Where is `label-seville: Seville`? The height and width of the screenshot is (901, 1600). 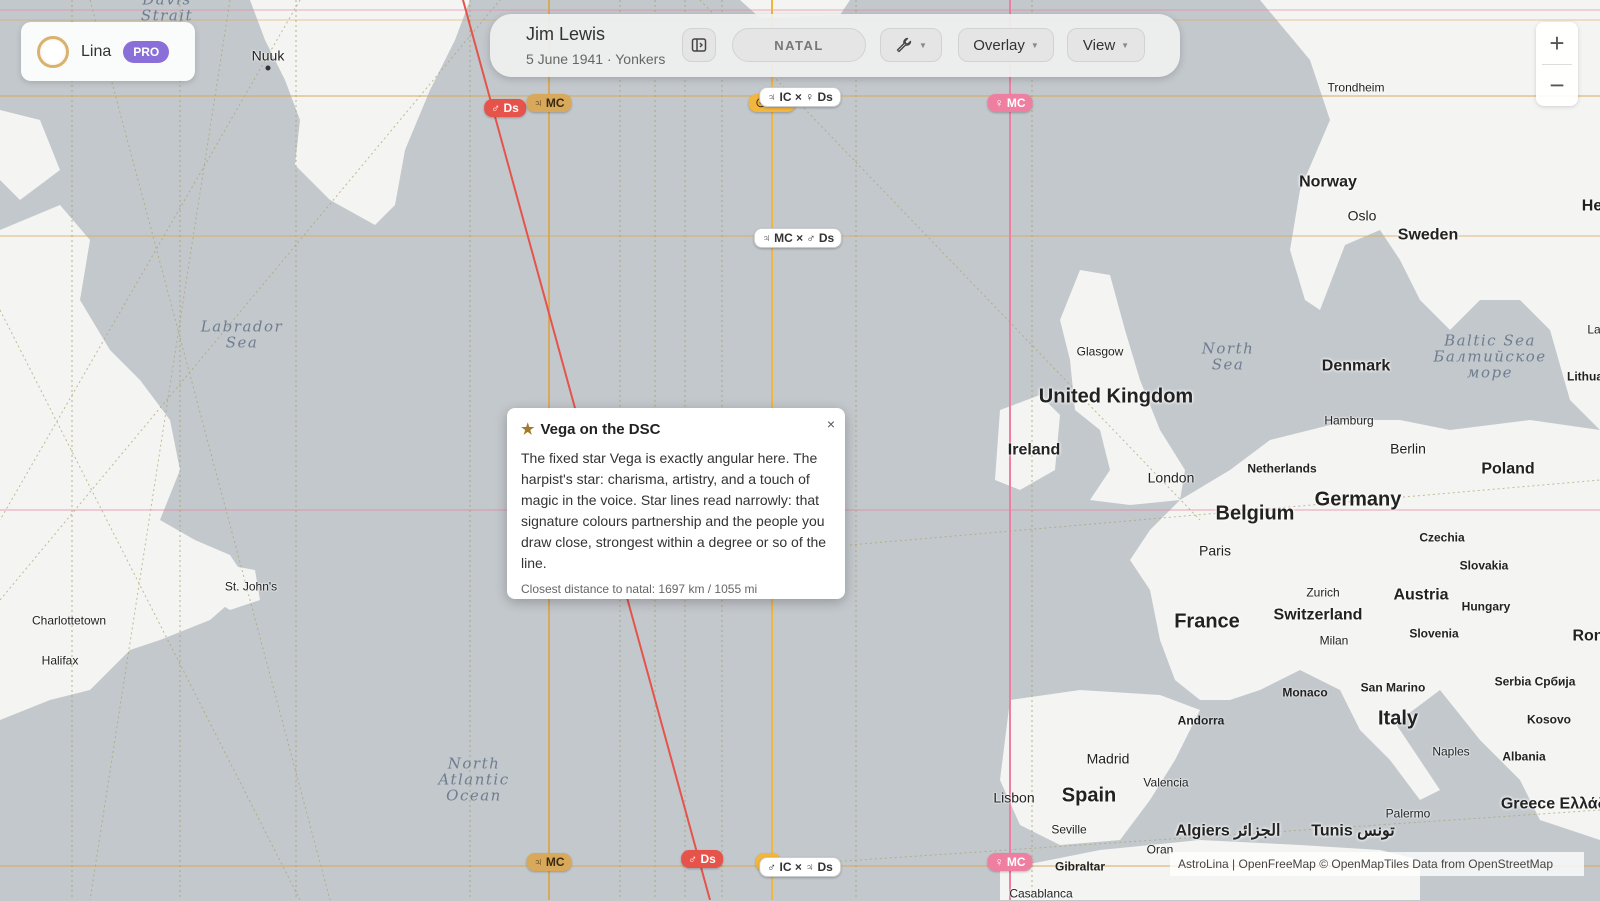
label-seville: Seville is located at coordinates (1069, 829).